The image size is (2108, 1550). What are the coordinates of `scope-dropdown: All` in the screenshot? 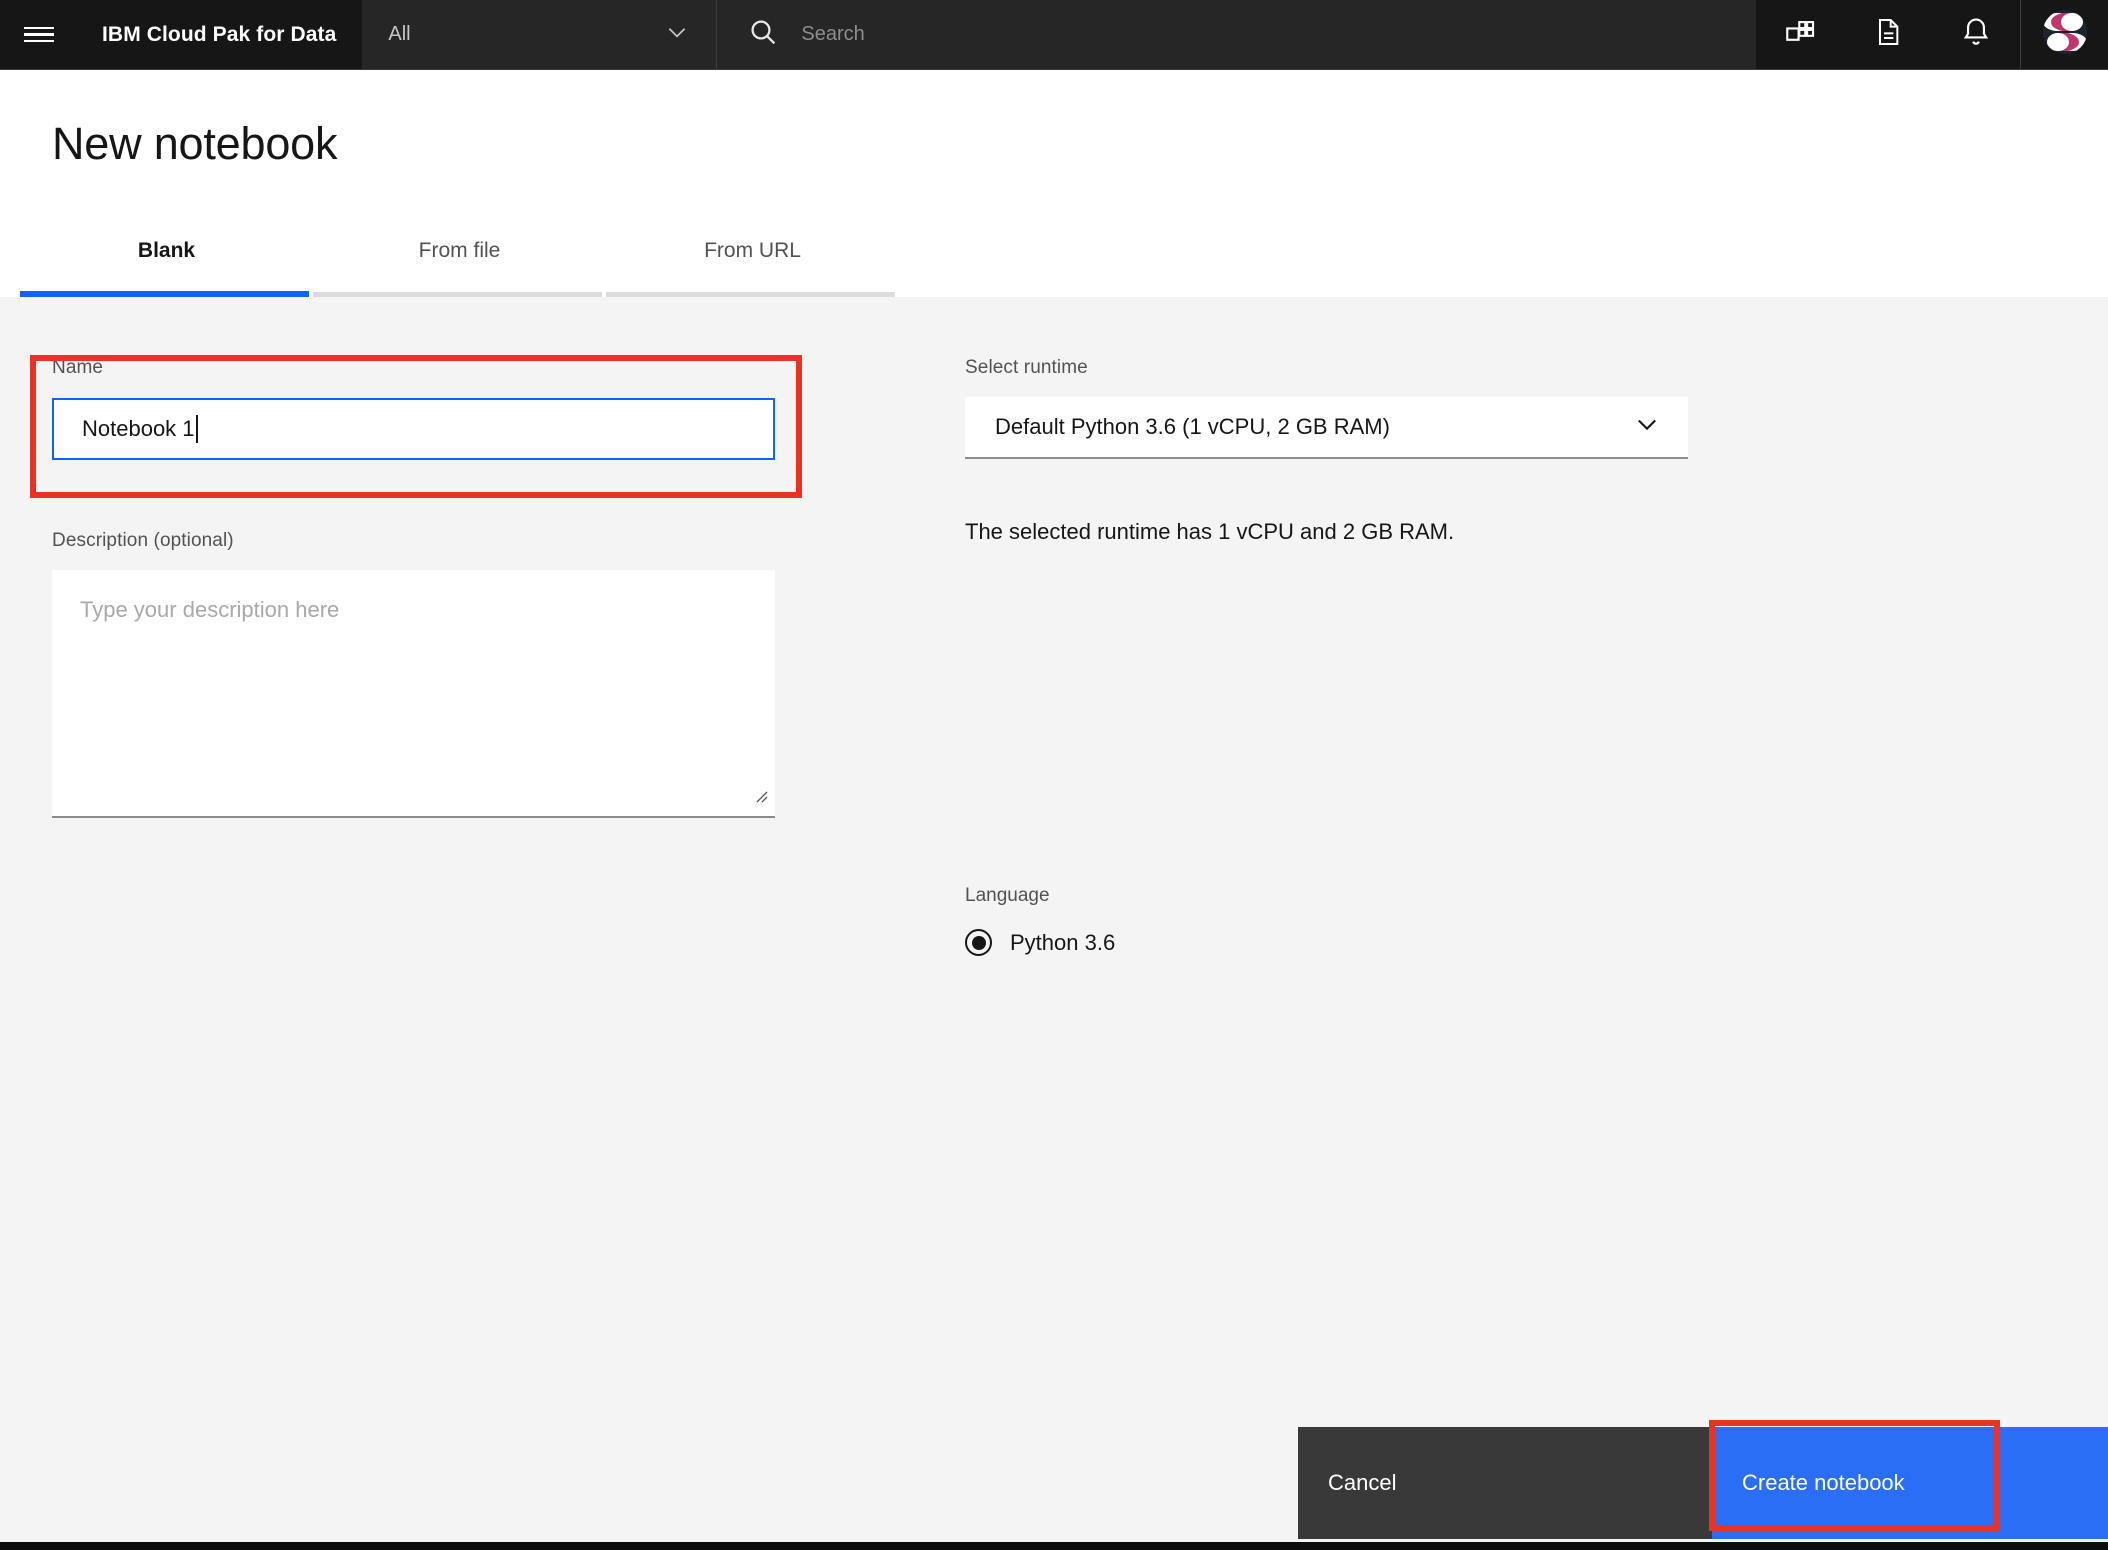 It's located at (540, 34).